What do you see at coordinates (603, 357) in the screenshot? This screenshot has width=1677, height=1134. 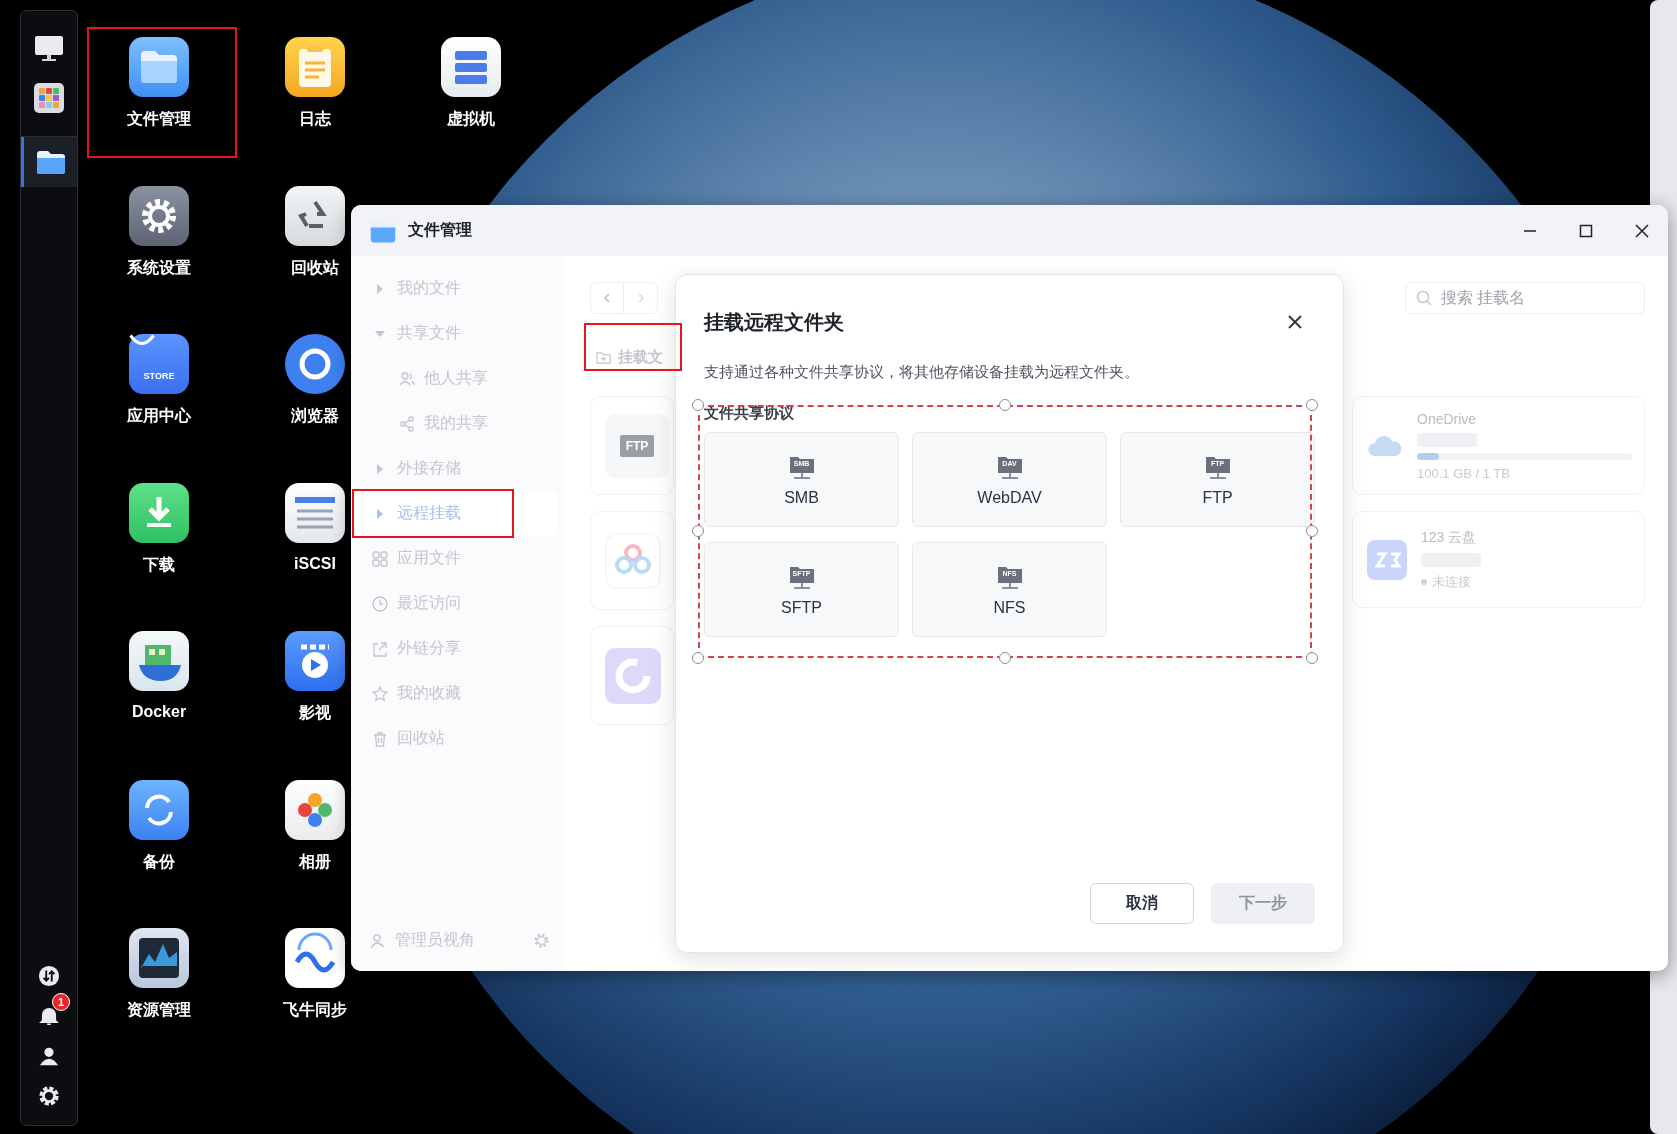 I see `folder-plus-icon` at bounding box center [603, 357].